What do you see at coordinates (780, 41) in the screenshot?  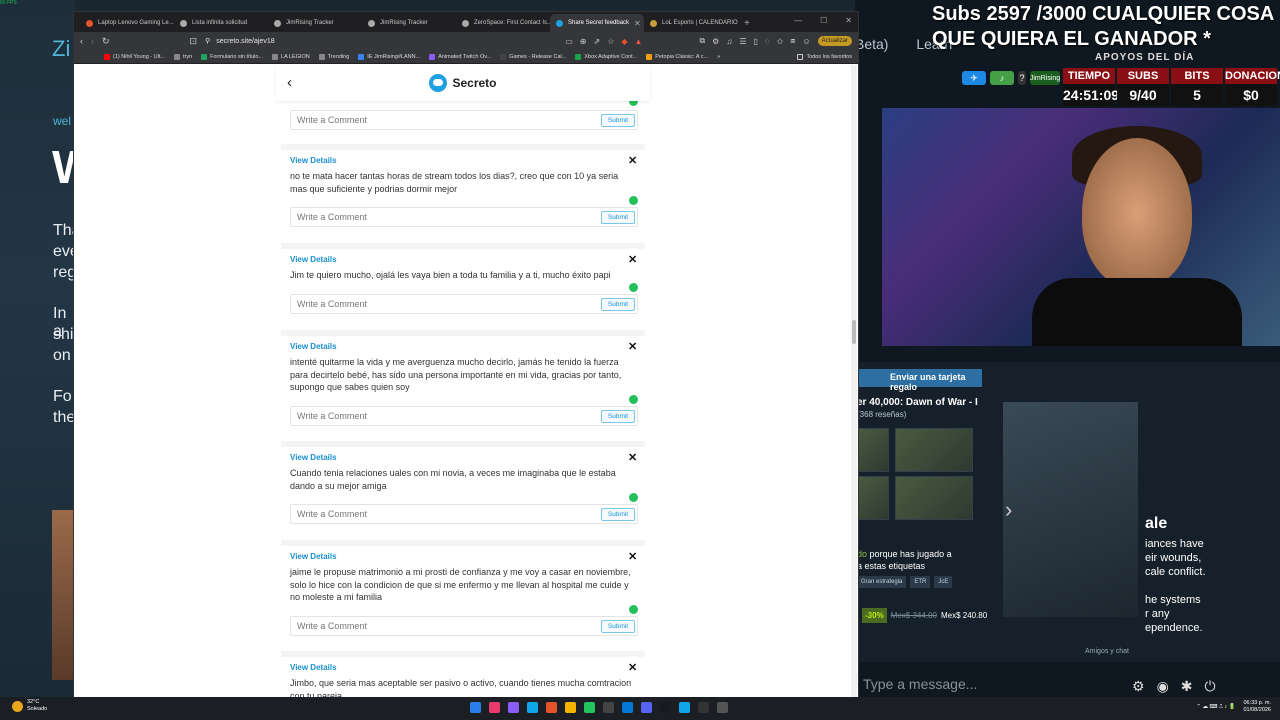 I see `favorites-icon: ✩` at bounding box center [780, 41].